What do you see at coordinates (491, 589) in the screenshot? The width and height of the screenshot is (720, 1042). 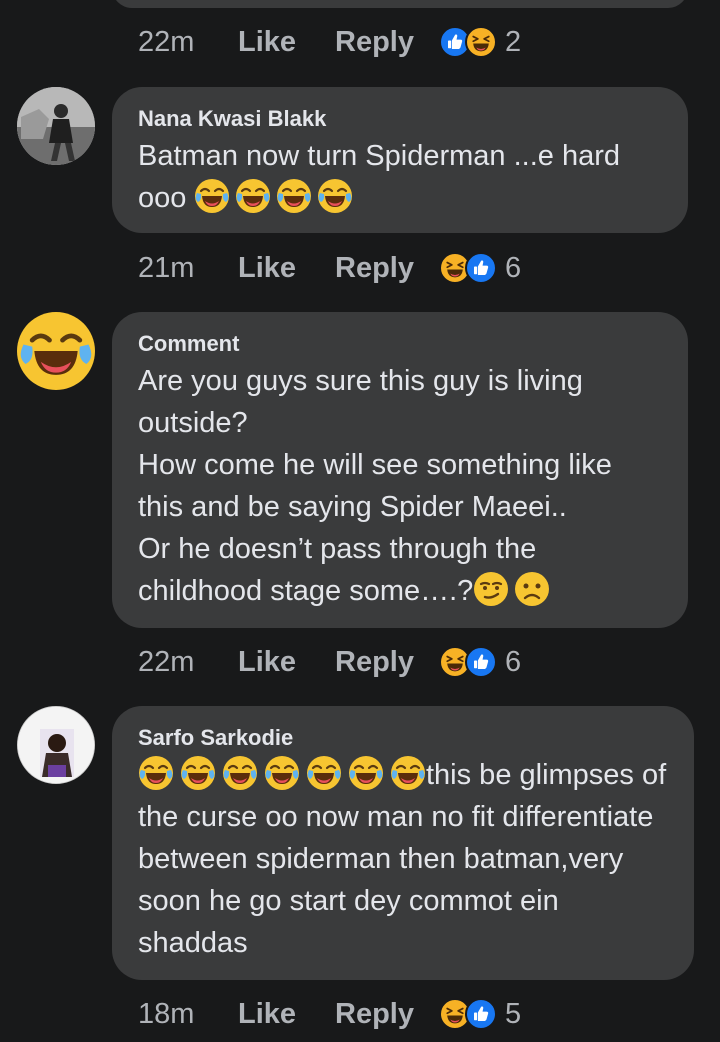 I see `smirk-emoji` at bounding box center [491, 589].